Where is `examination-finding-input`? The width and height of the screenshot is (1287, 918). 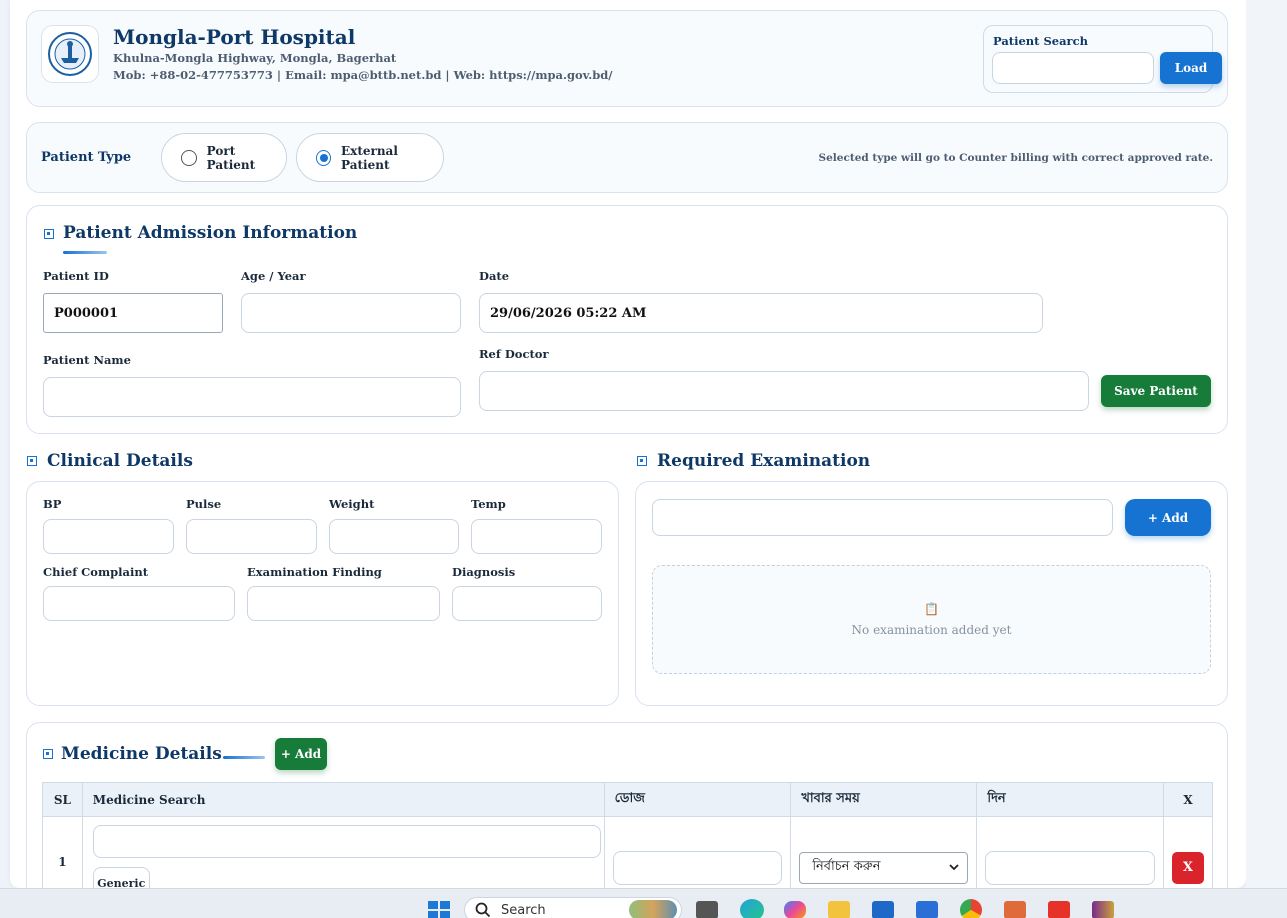
examination-finding-input is located at coordinates (343, 603).